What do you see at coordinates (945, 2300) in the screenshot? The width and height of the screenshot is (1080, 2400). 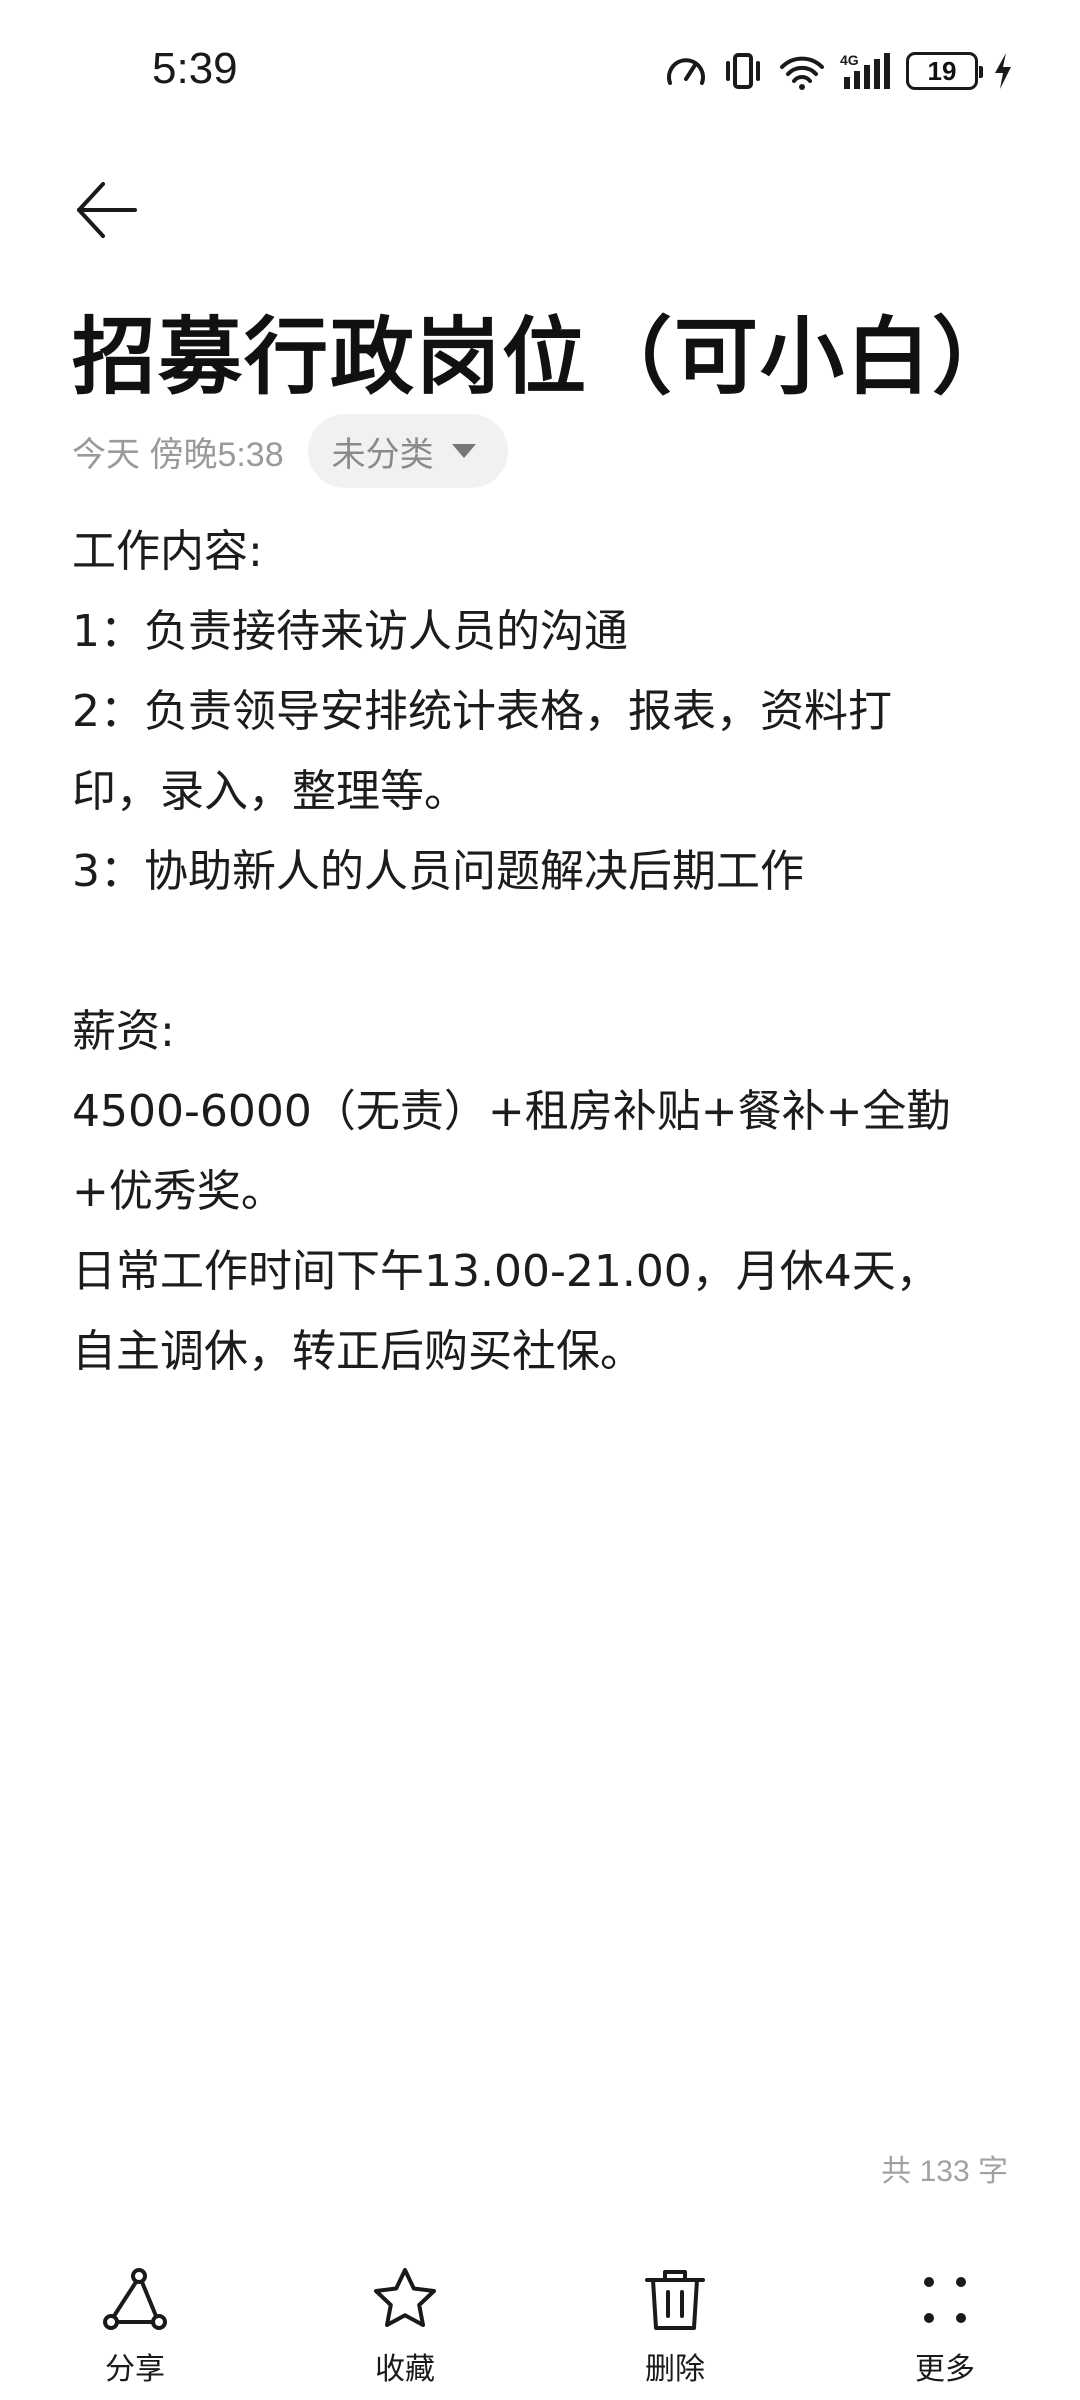 I see `more-dots-icon` at bounding box center [945, 2300].